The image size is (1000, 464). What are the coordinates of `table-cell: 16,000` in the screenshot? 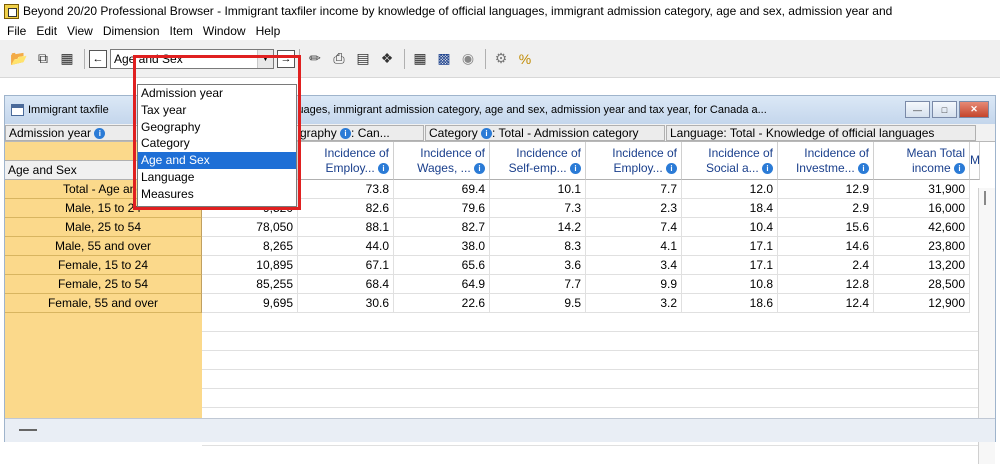 It's located at (922, 208).